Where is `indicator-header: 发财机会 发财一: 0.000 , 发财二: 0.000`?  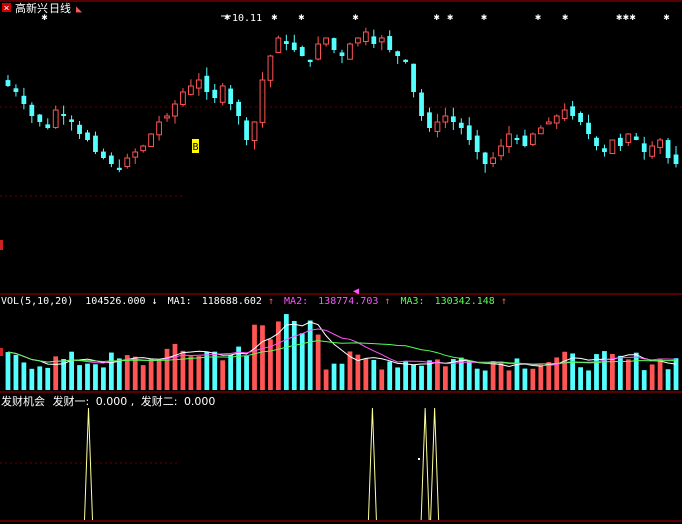
indicator-header: 发财机会 发财一: 0.000 , 发财二: 0.000 is located at coordinates (108, 401).